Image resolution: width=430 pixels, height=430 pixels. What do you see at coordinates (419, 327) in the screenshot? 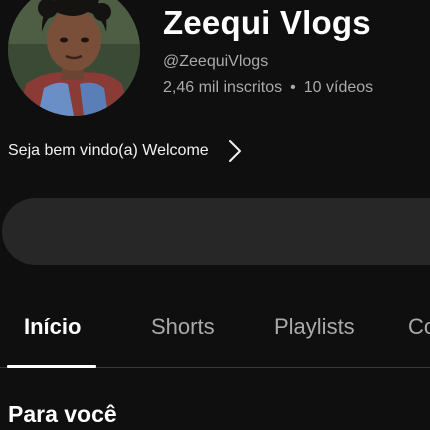
I see `tab-community: Co` at bounding box center [419, 327].